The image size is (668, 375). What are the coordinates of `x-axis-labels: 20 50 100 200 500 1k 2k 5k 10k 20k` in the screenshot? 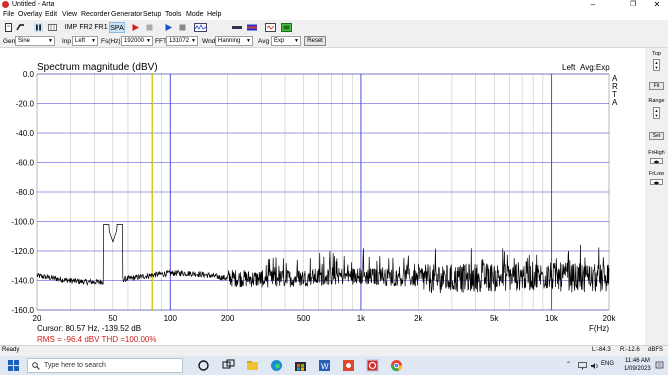 It's located at (325, 318).